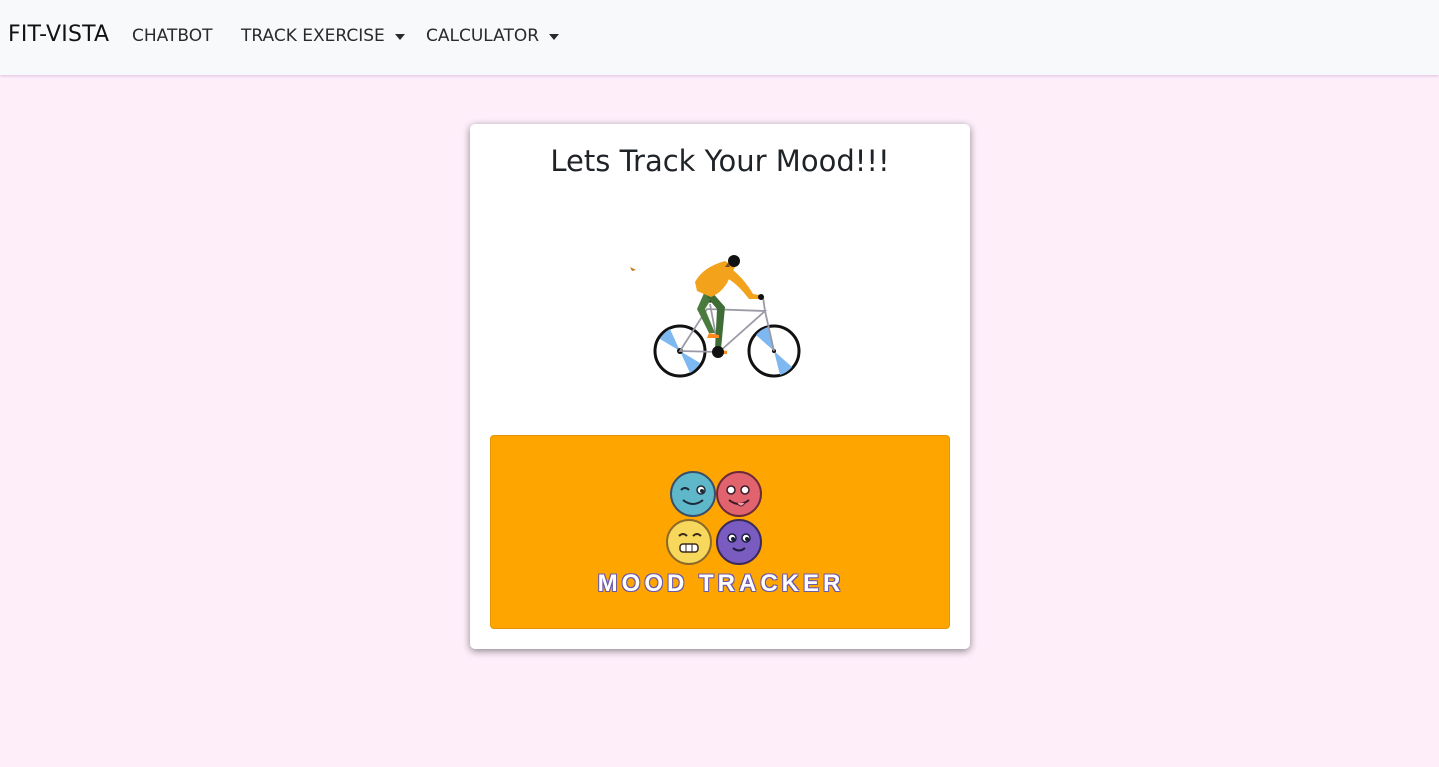 The image size is (1439, 767). Describe the element at coordinates (715, 316) in the screenshot. I see `cyclist-illustration` at that location.